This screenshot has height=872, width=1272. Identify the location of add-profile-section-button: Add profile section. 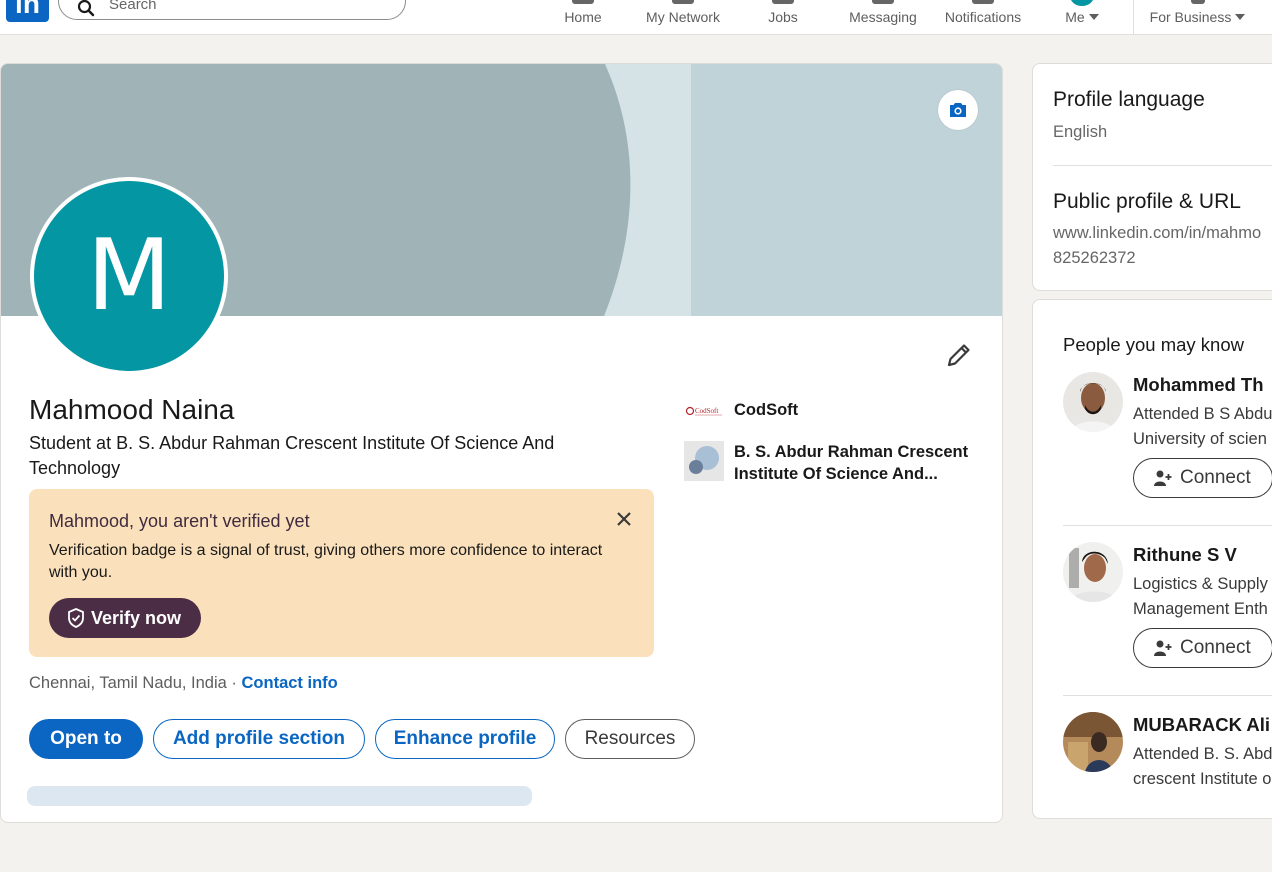
(259, 739).